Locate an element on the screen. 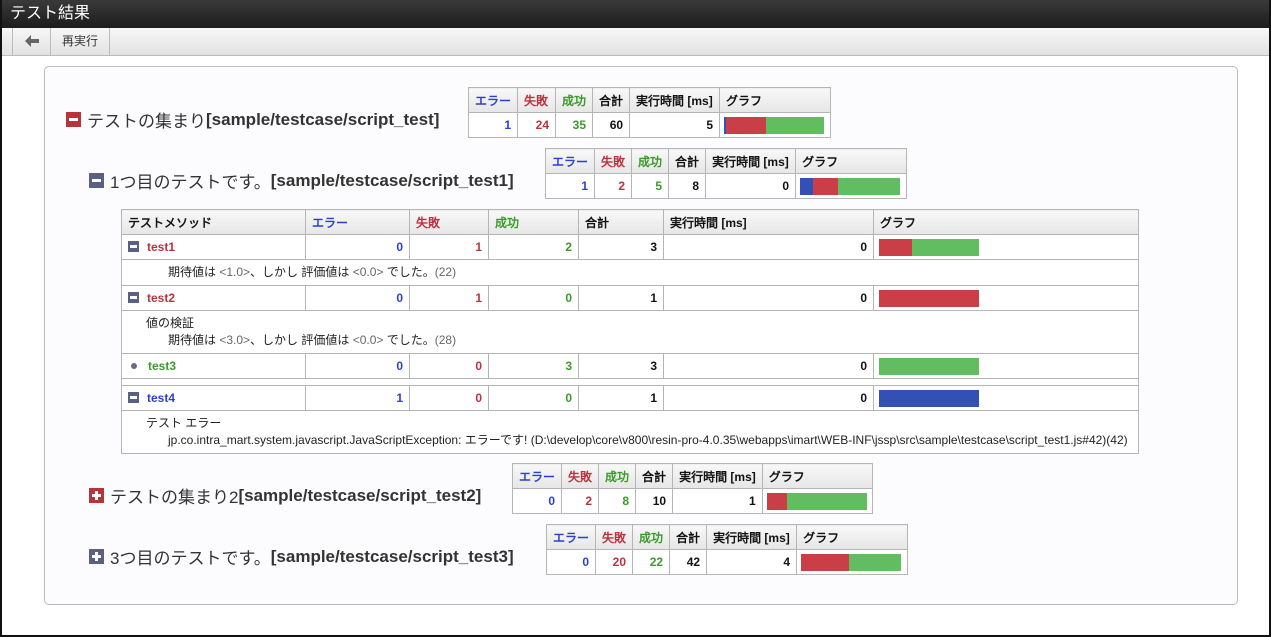  suite-path: [sample/testcase/script_test2] is located at coordinates (360, 495).